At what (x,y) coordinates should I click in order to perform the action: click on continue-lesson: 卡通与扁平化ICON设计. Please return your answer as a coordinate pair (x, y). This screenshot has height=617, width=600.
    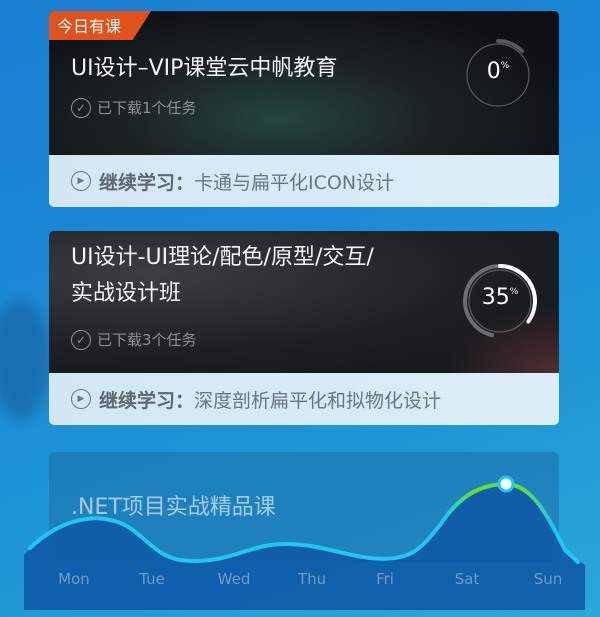
    Looking at the image, I should click on (294, 182).